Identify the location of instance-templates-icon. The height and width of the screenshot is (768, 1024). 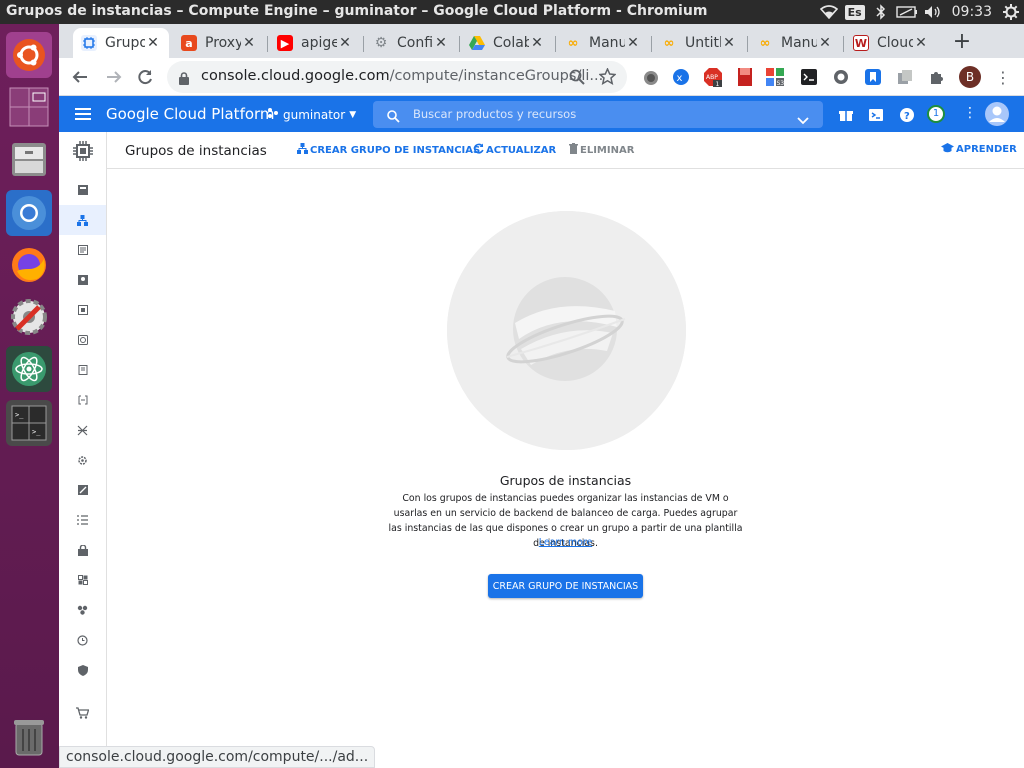
(82, 250).